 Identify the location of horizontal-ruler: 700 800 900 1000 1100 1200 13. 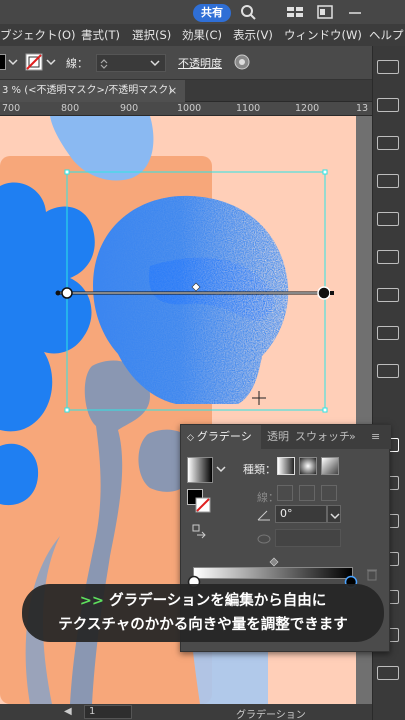
(186, 109).